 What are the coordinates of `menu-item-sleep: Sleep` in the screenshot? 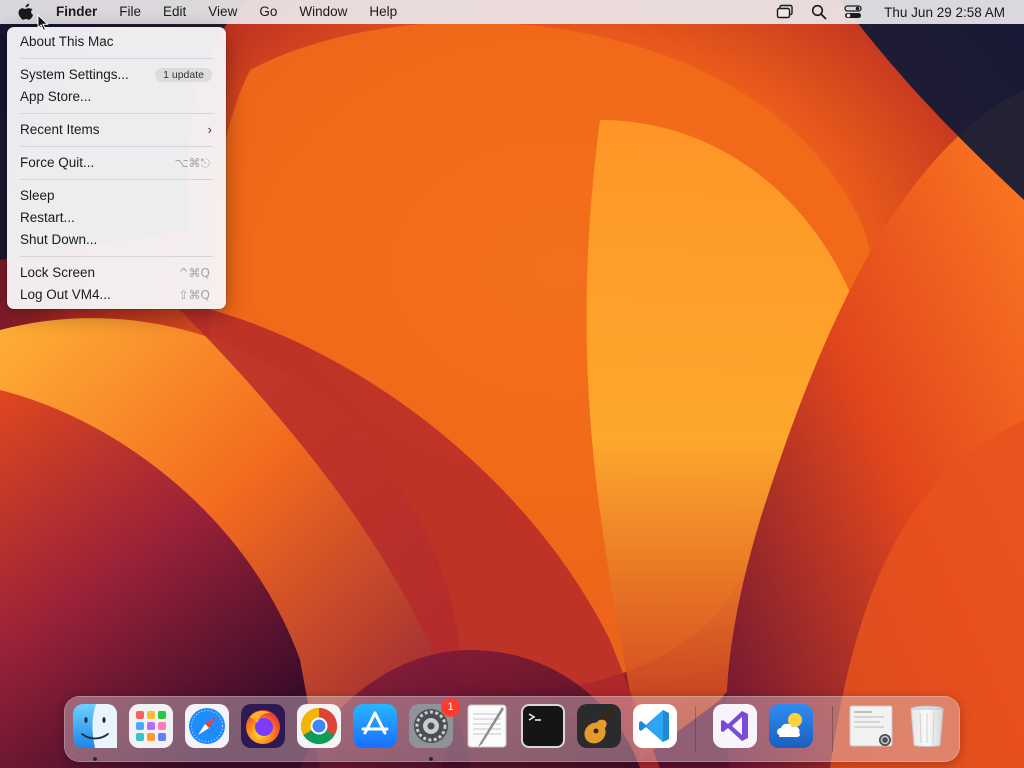 It's located at (116, 196).